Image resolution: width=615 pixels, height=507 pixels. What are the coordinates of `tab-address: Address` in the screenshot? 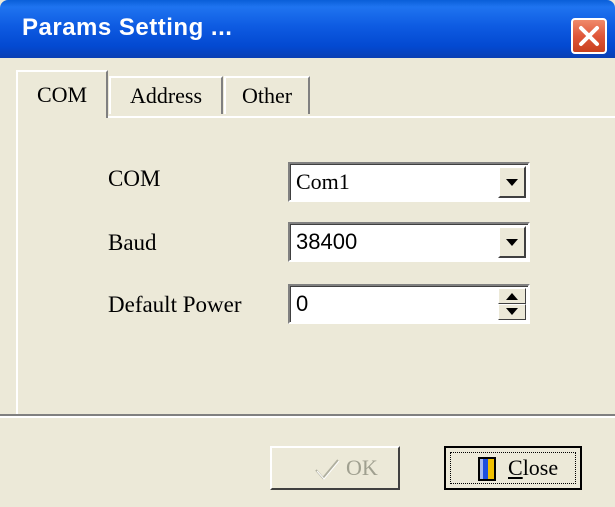 It's located at (166, 95).